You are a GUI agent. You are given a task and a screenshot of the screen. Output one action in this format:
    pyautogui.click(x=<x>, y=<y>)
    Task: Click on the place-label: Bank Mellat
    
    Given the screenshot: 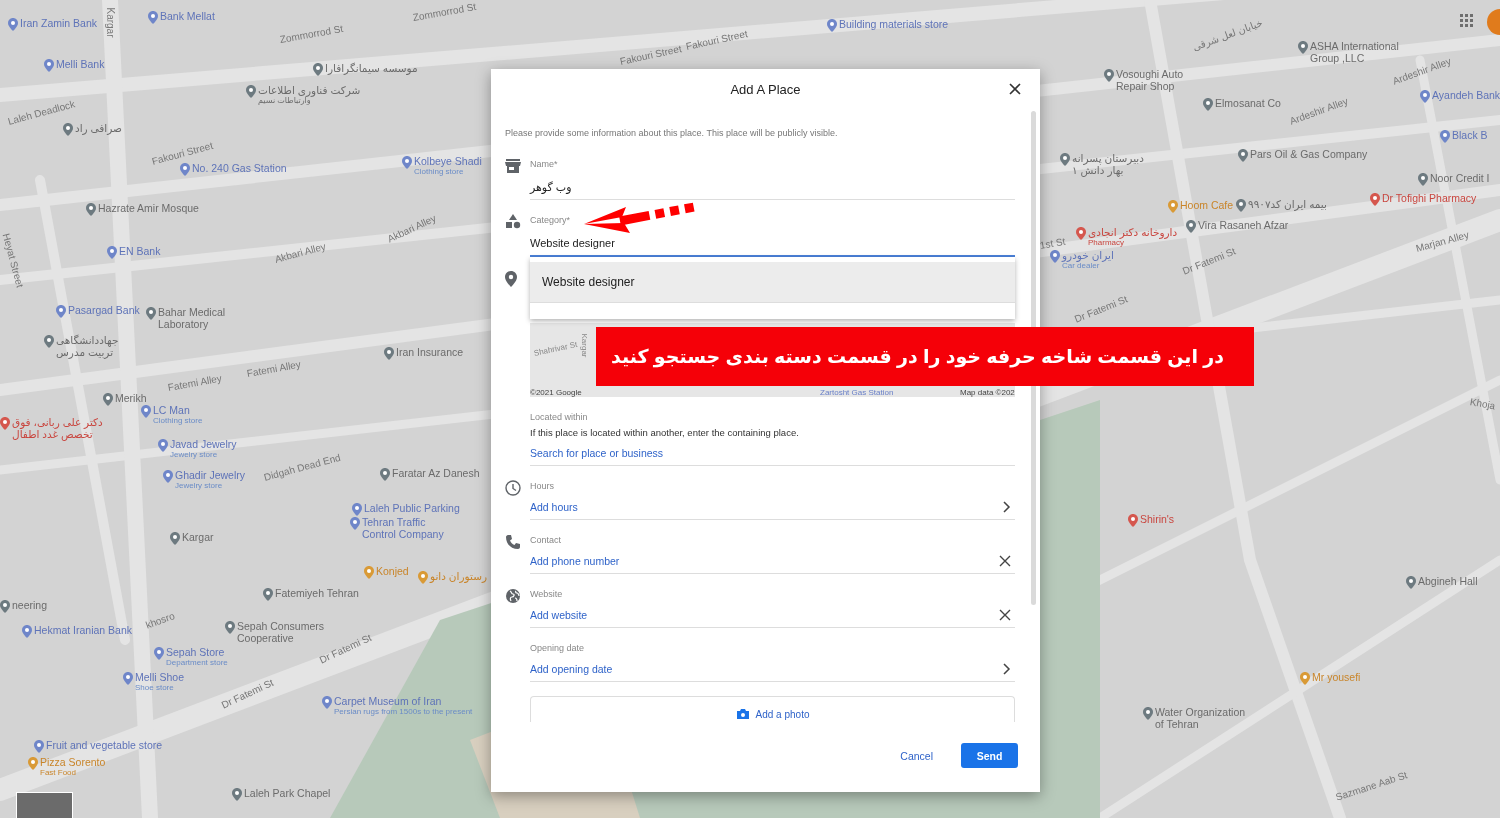 What is the action you would take?
    pyautogui.click(x=187, y=16)
    